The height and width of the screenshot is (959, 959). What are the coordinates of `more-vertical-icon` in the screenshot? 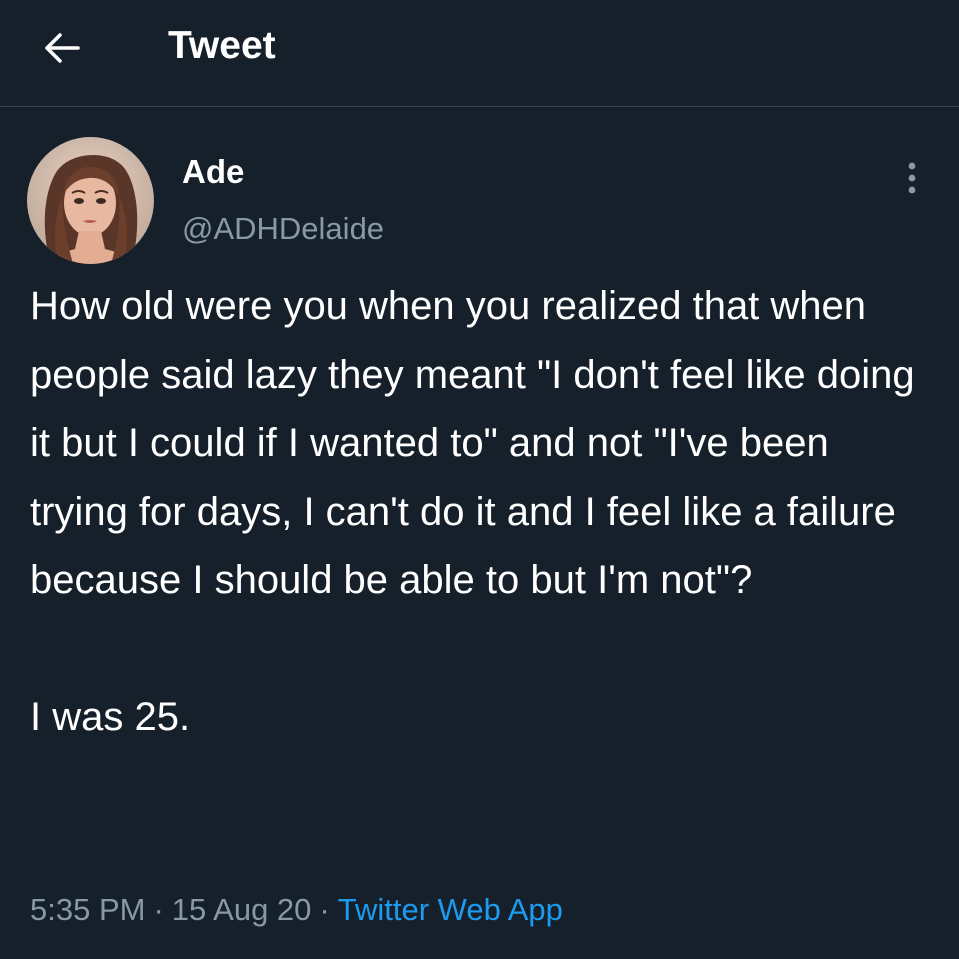 It's located at (912, 178).